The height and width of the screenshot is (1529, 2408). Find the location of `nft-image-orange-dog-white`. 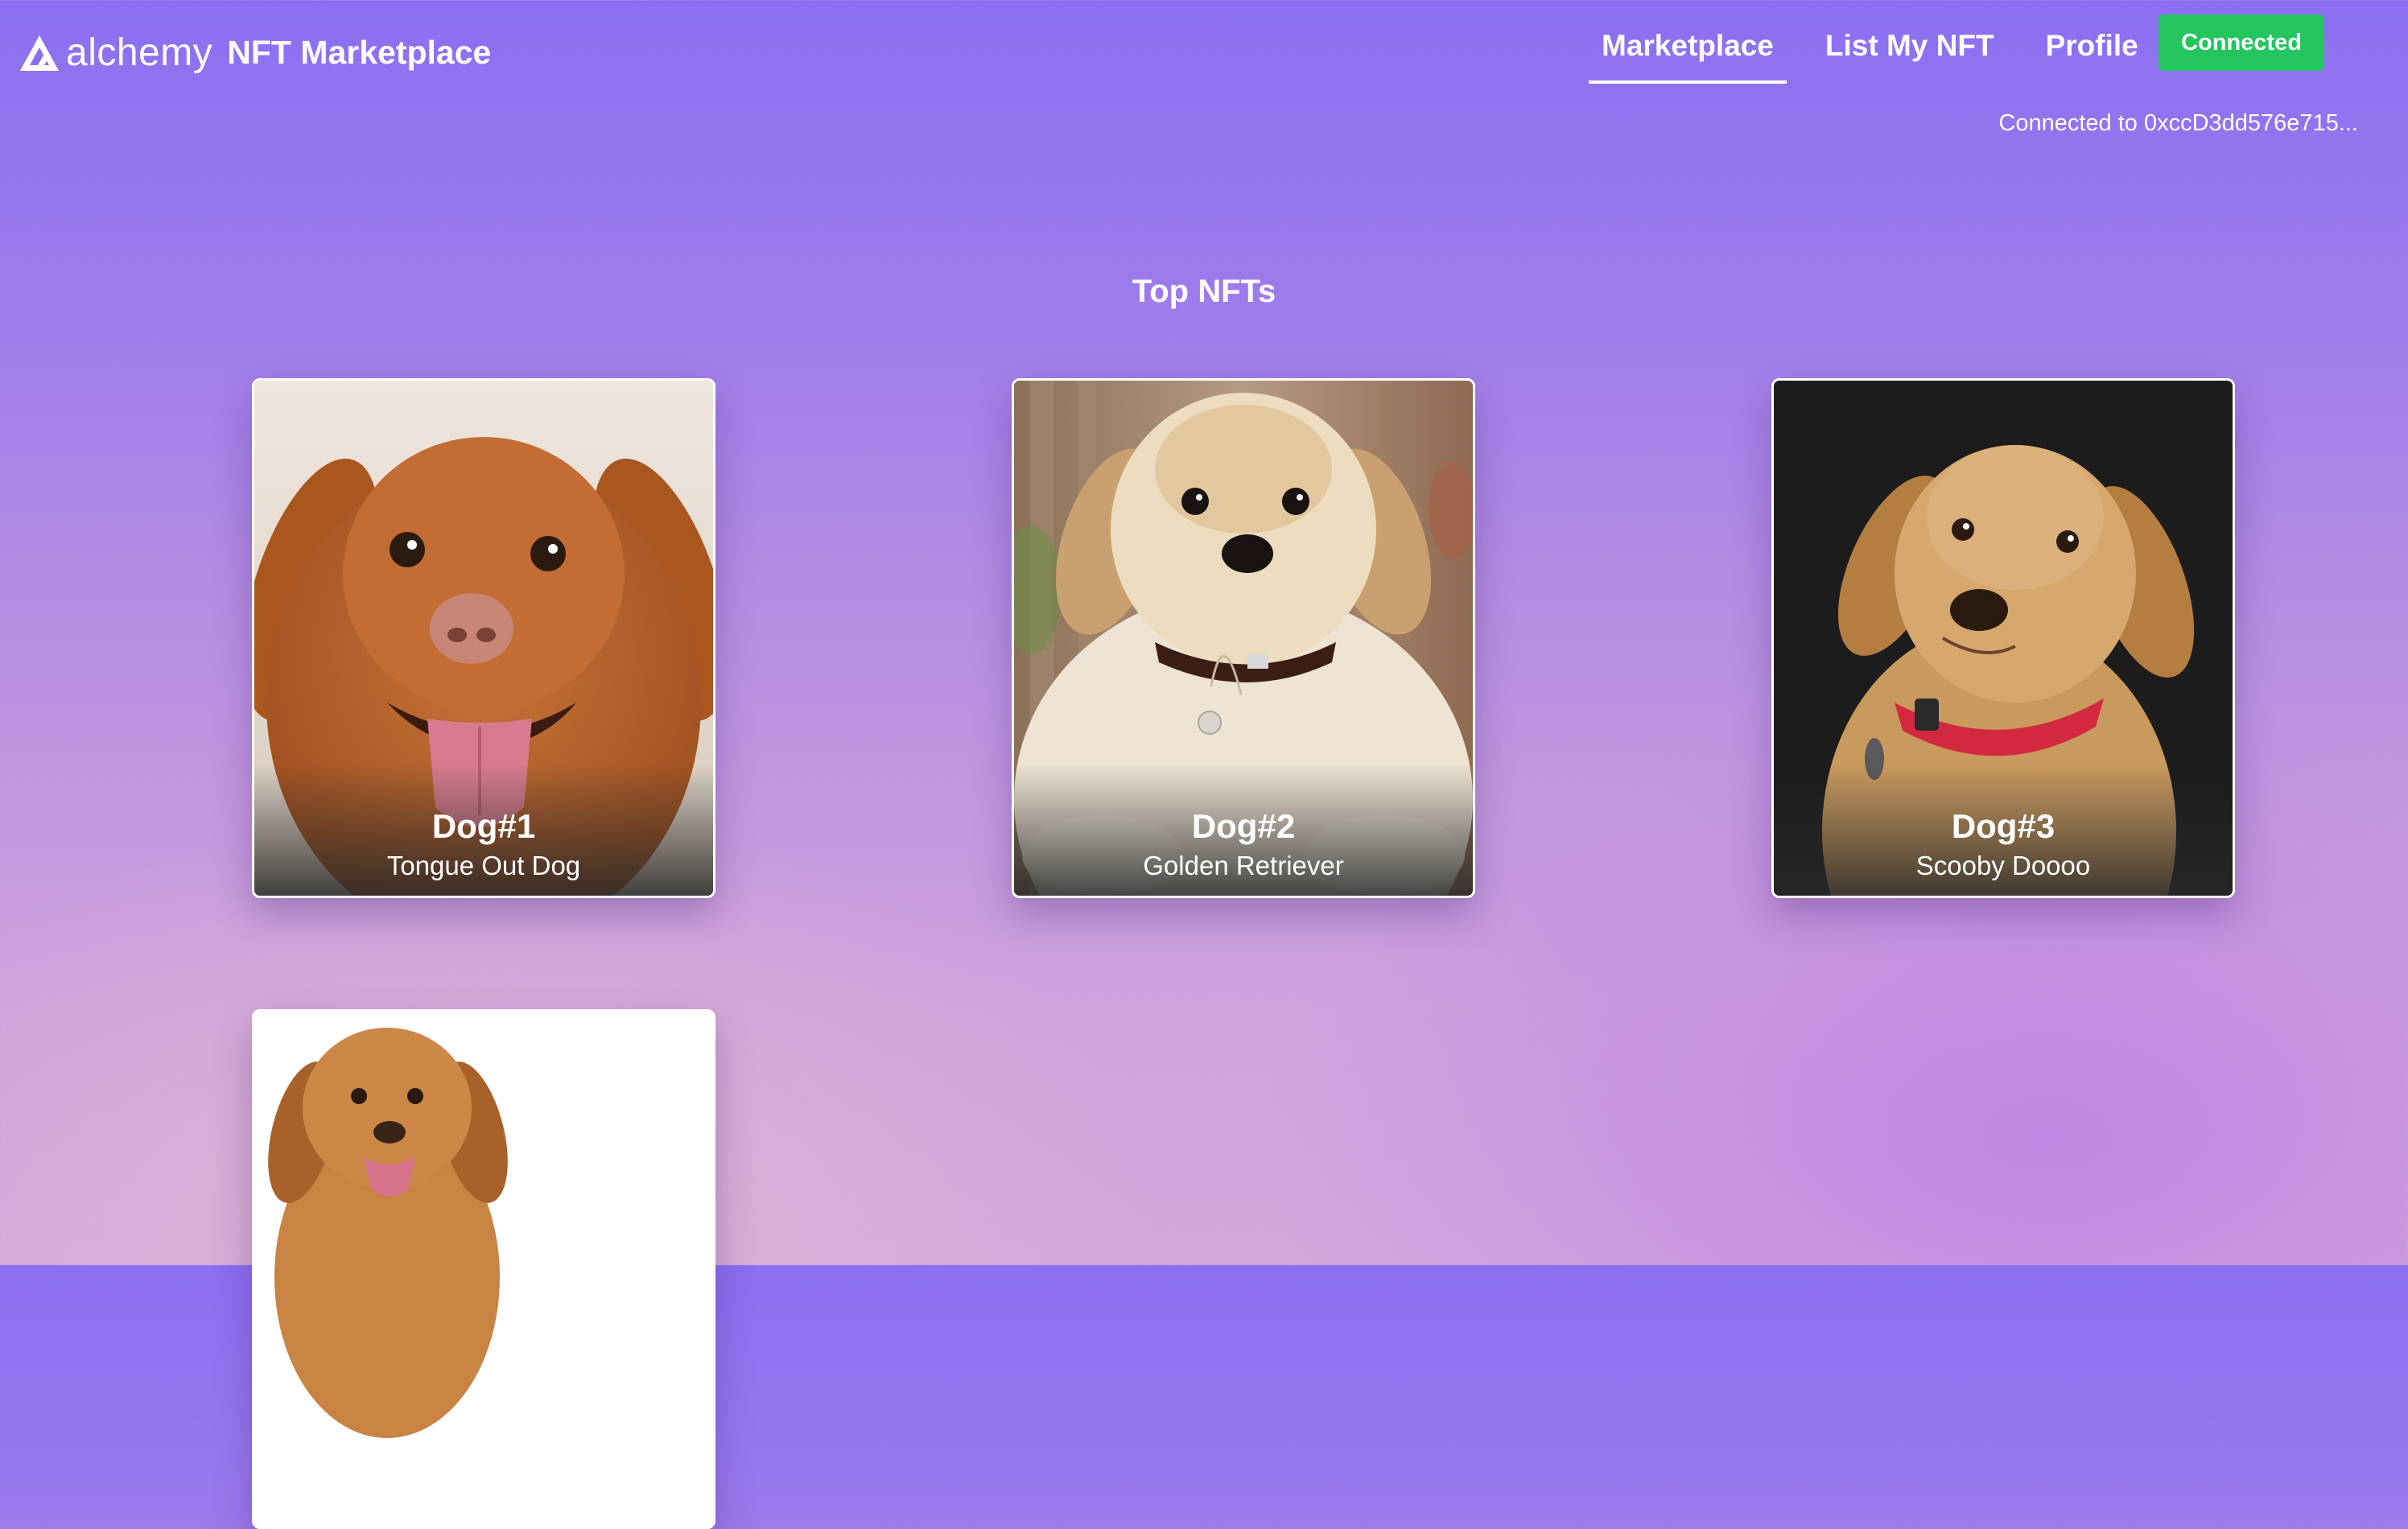

nft-image-orange-dog-white is located at coordinates (483, 1269).